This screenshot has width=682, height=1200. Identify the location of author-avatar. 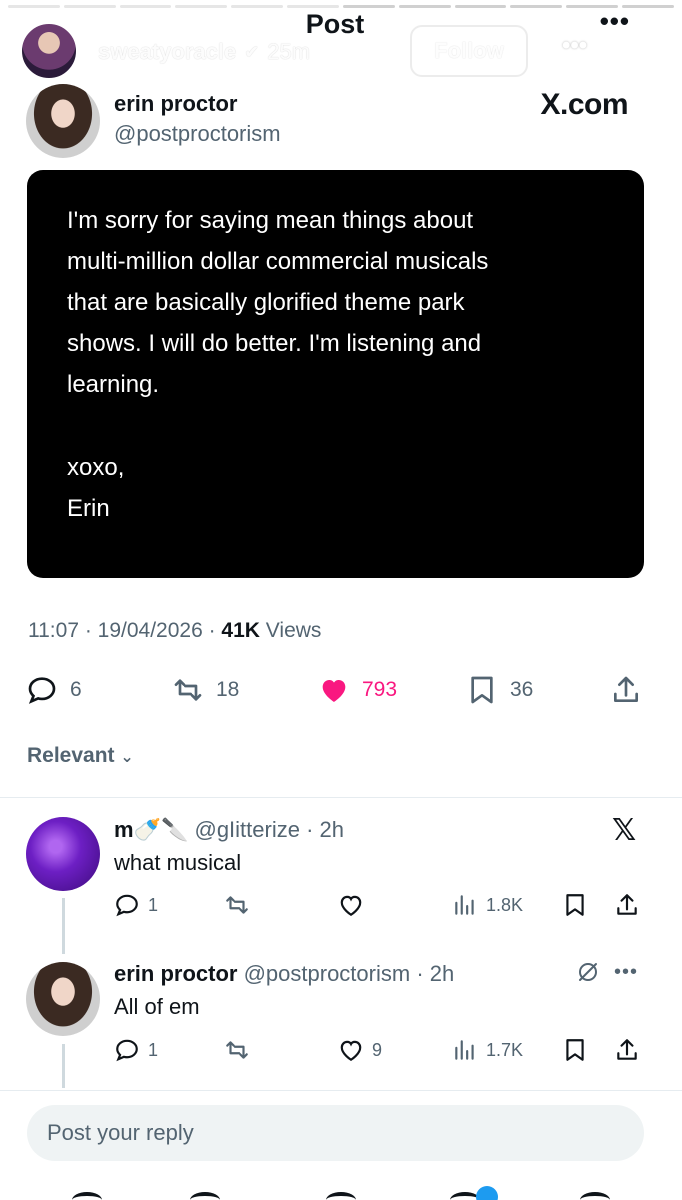
(63, 121).